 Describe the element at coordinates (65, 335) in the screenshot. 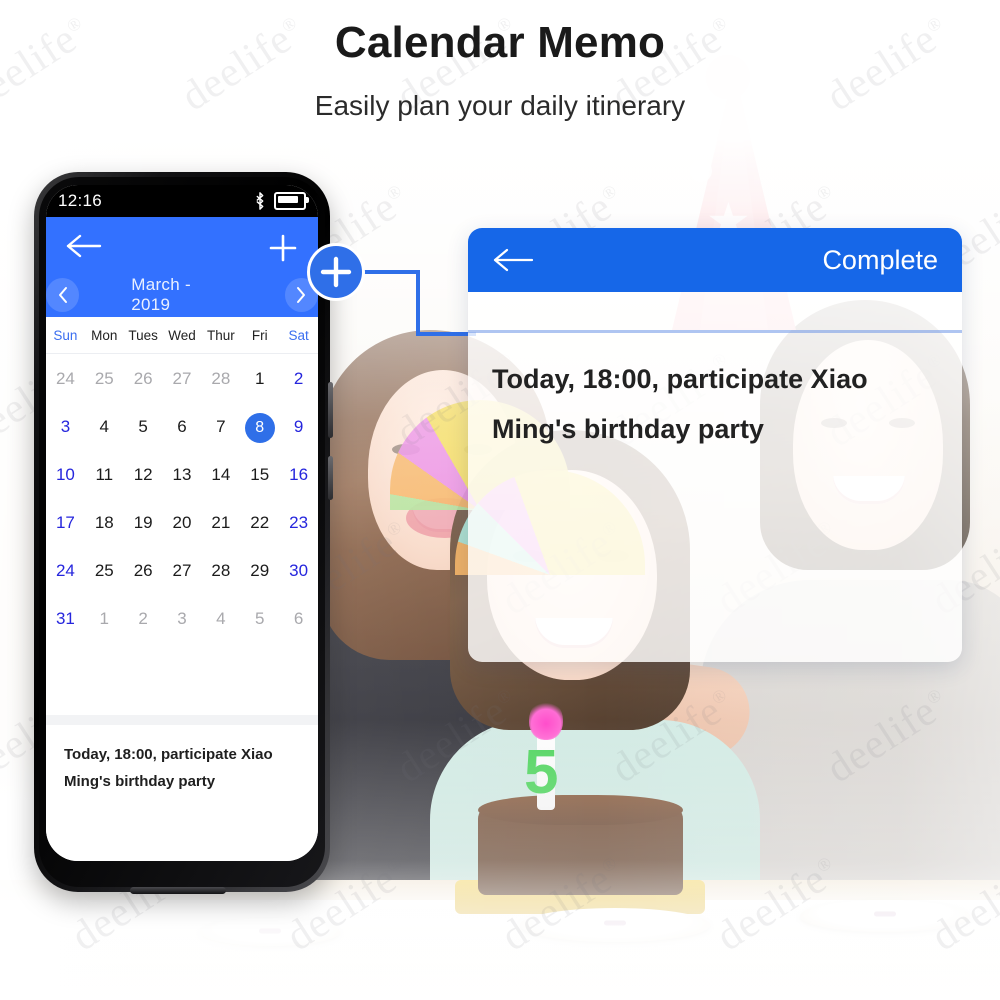

I see `weekday-sun: Sun` at that location.